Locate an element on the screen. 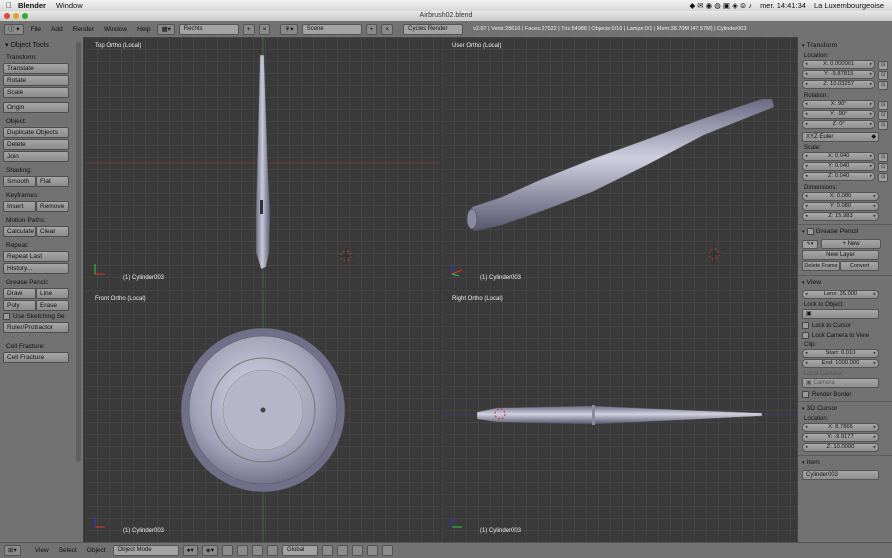  scale-y-field: ◂ Y: 0.040 ▸ is located at coordinates (839, 166).